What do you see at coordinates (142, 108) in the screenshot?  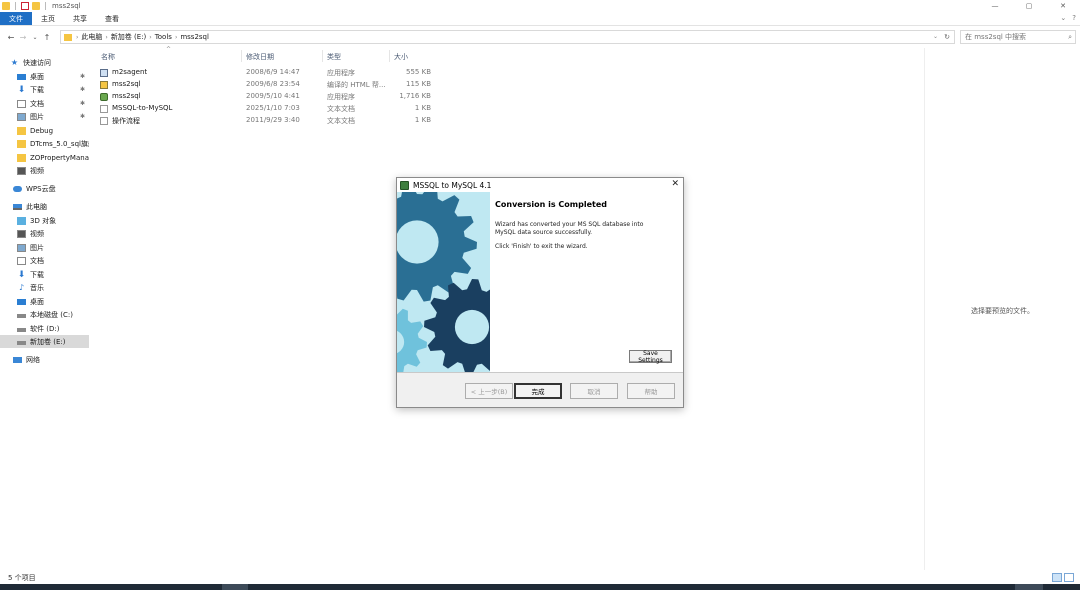 I see `file-name: MSSQL-to-MySQL` at bounding box center [142, 108].